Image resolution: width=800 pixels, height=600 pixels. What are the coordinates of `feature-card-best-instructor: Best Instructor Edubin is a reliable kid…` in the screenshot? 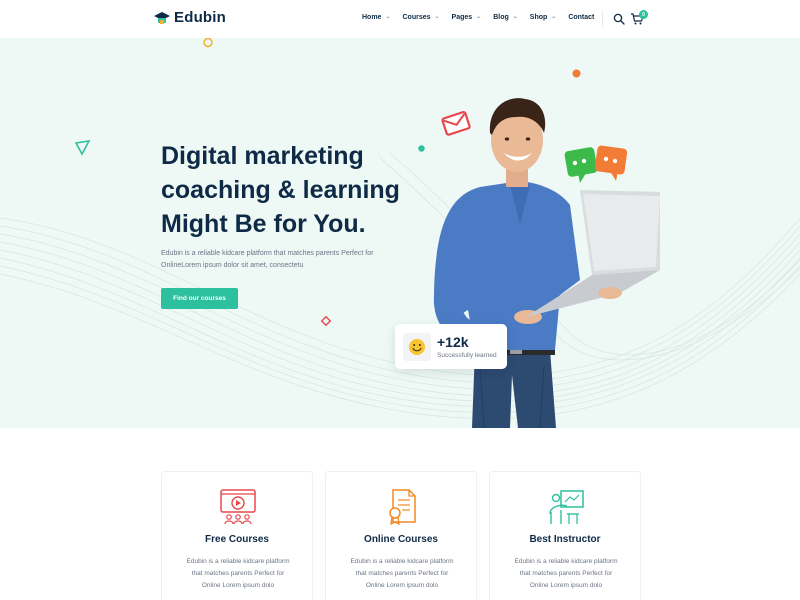 It's located at (565, 535).